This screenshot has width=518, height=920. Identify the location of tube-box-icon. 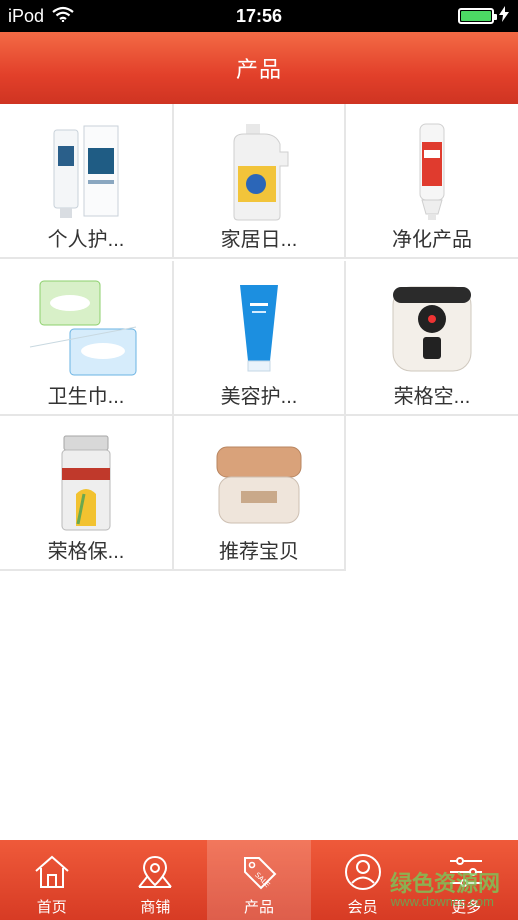
(86, 172).